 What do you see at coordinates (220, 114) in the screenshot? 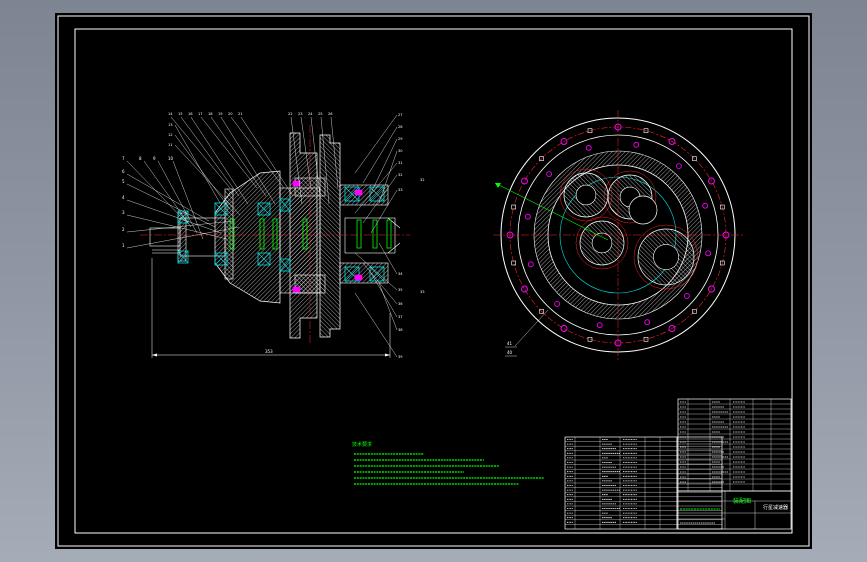
I see `part-balloon-19: 19` at bounding box center [220, 114].